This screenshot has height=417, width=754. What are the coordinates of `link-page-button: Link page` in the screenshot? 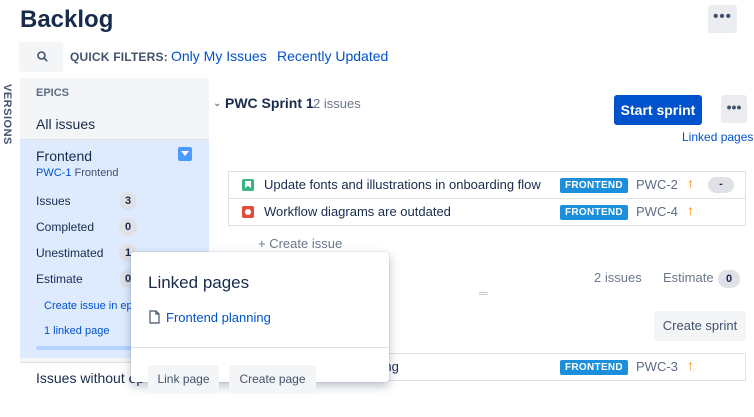 It's located at (183, 379).